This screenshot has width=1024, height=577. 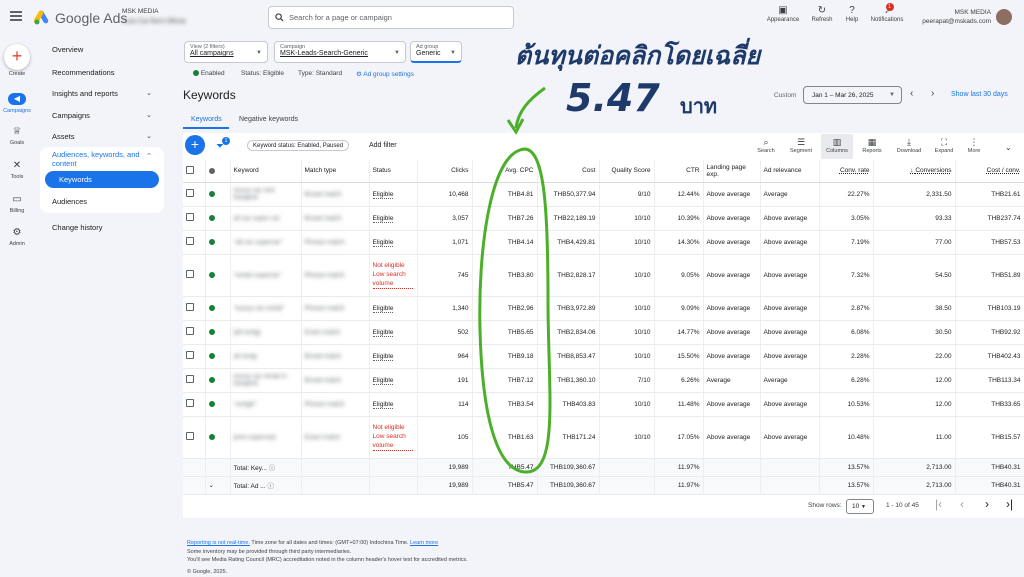 I want to click on rail-billing-label: Billing, so click(x=17, y=211).